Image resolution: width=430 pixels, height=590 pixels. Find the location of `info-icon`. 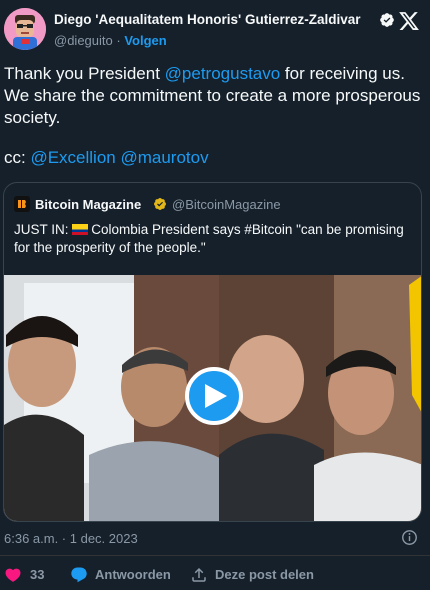

info-icon is located at coordinates (409, 537).